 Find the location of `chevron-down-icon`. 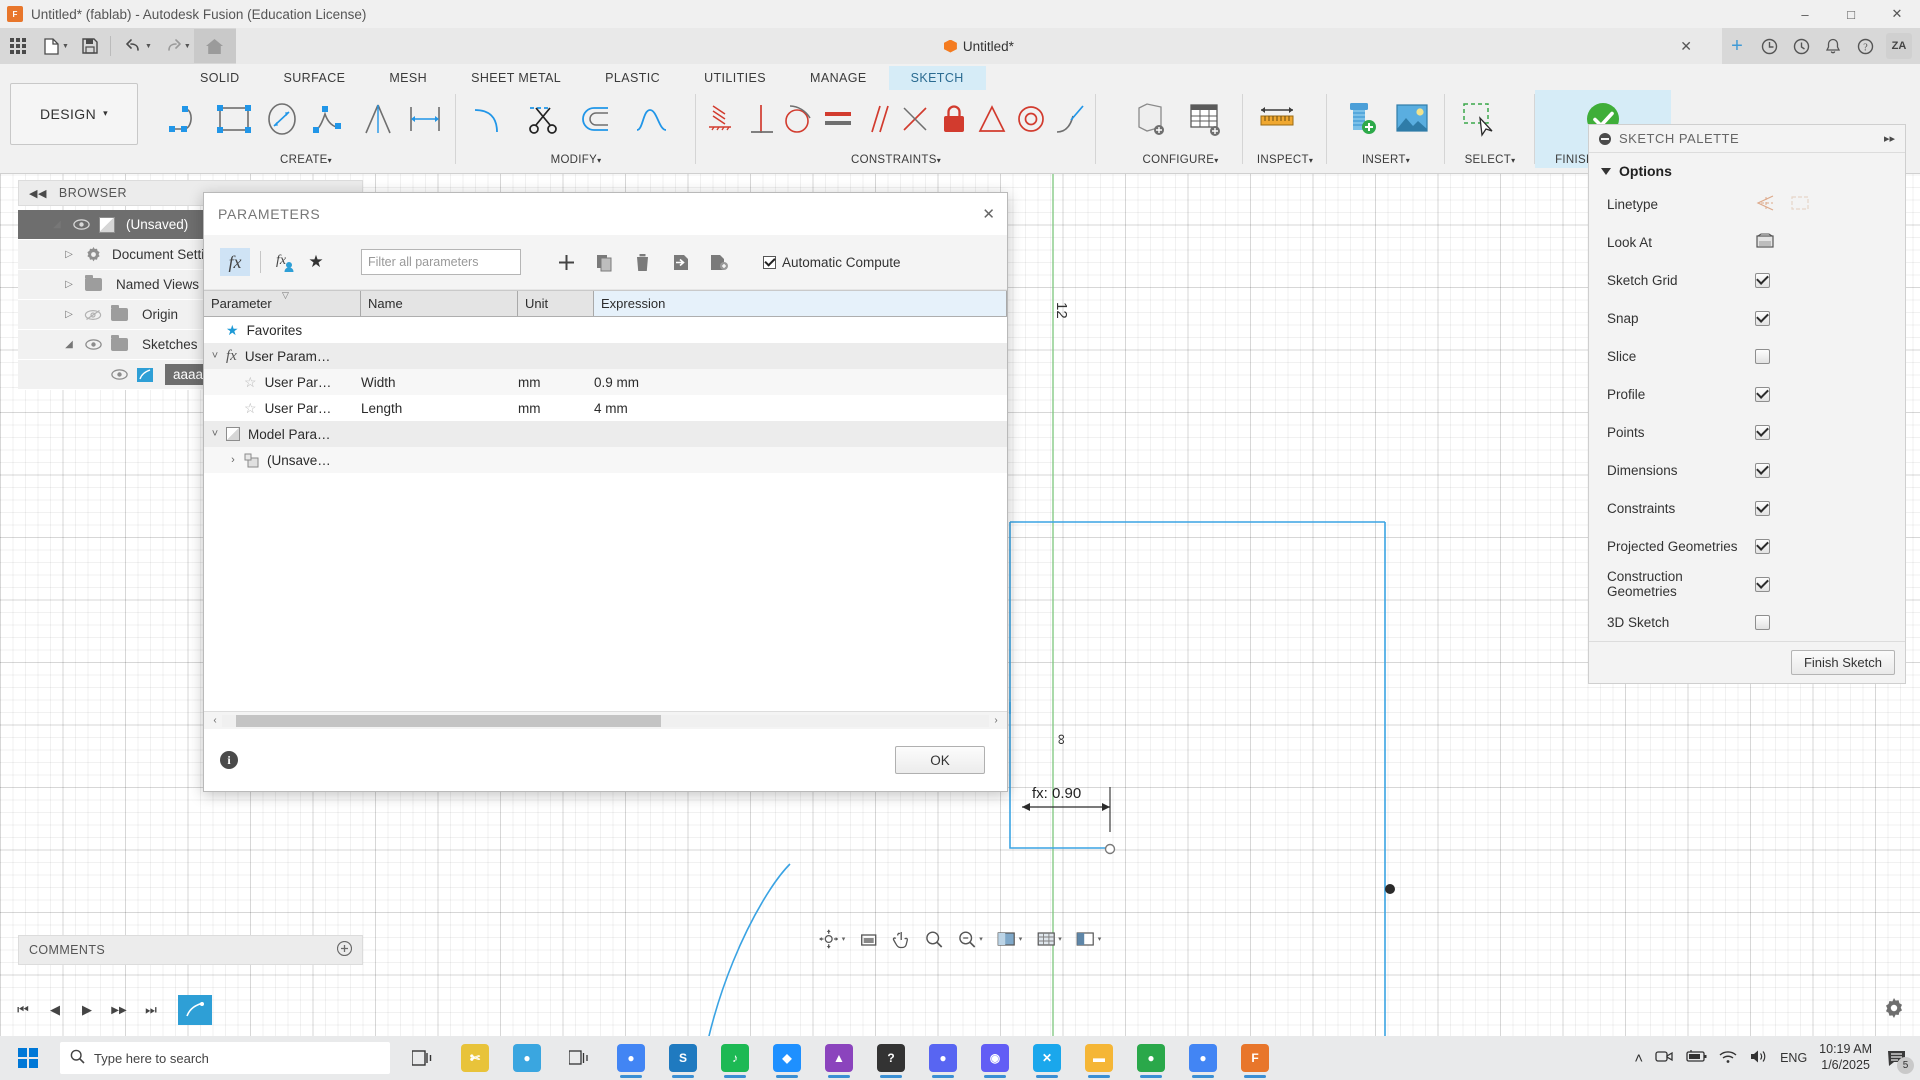

chevron-down-icon is located at coordinates (1606, 171).